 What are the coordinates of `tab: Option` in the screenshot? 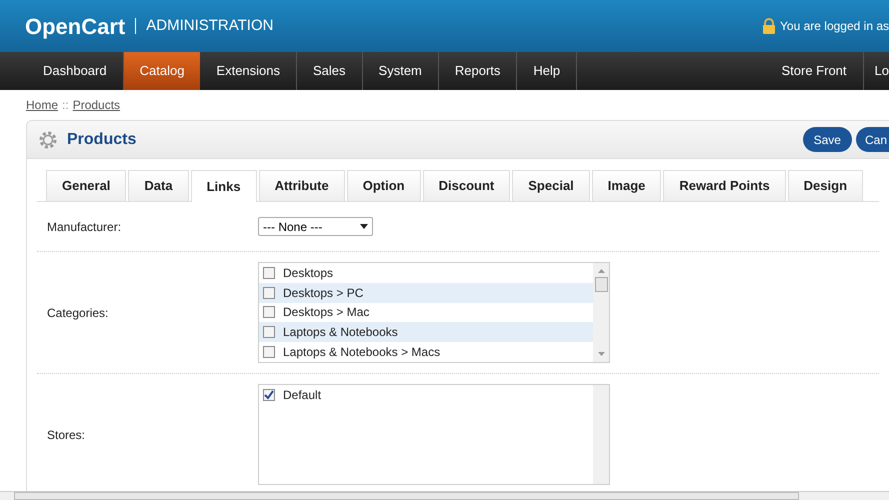 It's located at (383, 185).